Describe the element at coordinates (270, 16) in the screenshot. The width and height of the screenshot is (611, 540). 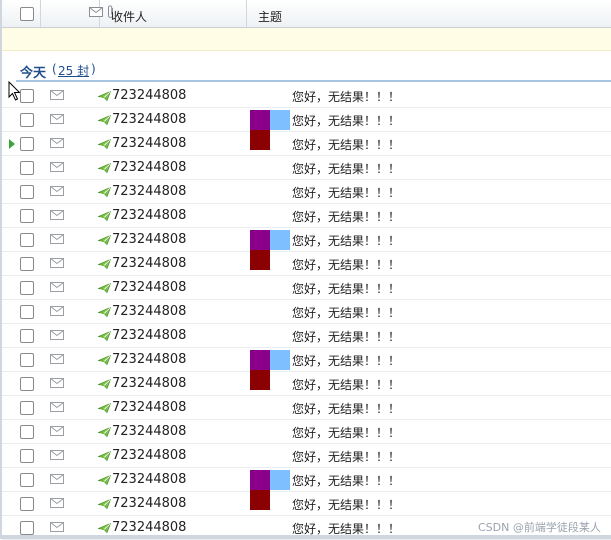
I see `column-header-subject: 主题` at that location.